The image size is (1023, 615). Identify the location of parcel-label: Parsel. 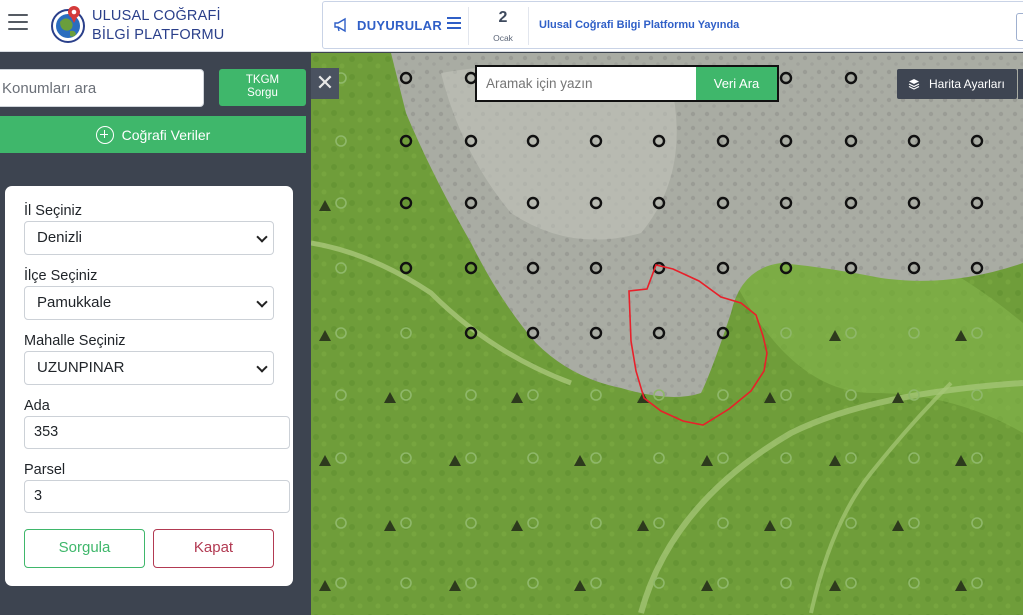
(45, 470).